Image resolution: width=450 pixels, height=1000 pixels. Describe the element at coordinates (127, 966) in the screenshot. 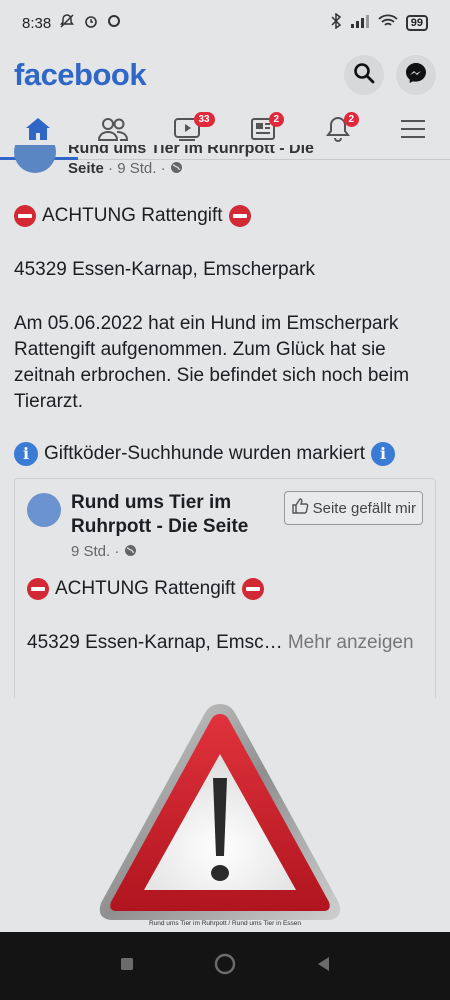

I see `recent-apps-button` at that location.